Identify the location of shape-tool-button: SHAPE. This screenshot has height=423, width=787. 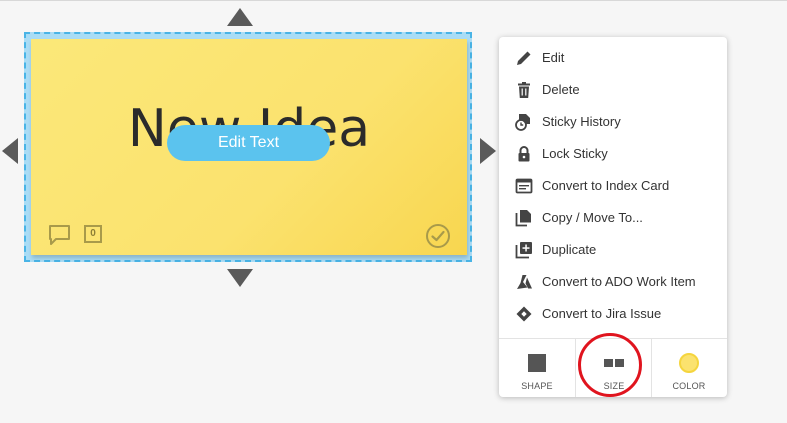
(537, 368).